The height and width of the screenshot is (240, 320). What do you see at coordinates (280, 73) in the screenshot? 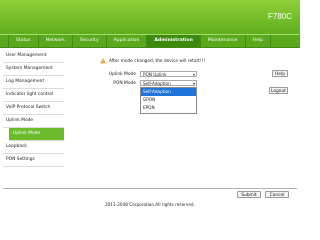
I see `help-button: Help` at bounding box center [280, 73].